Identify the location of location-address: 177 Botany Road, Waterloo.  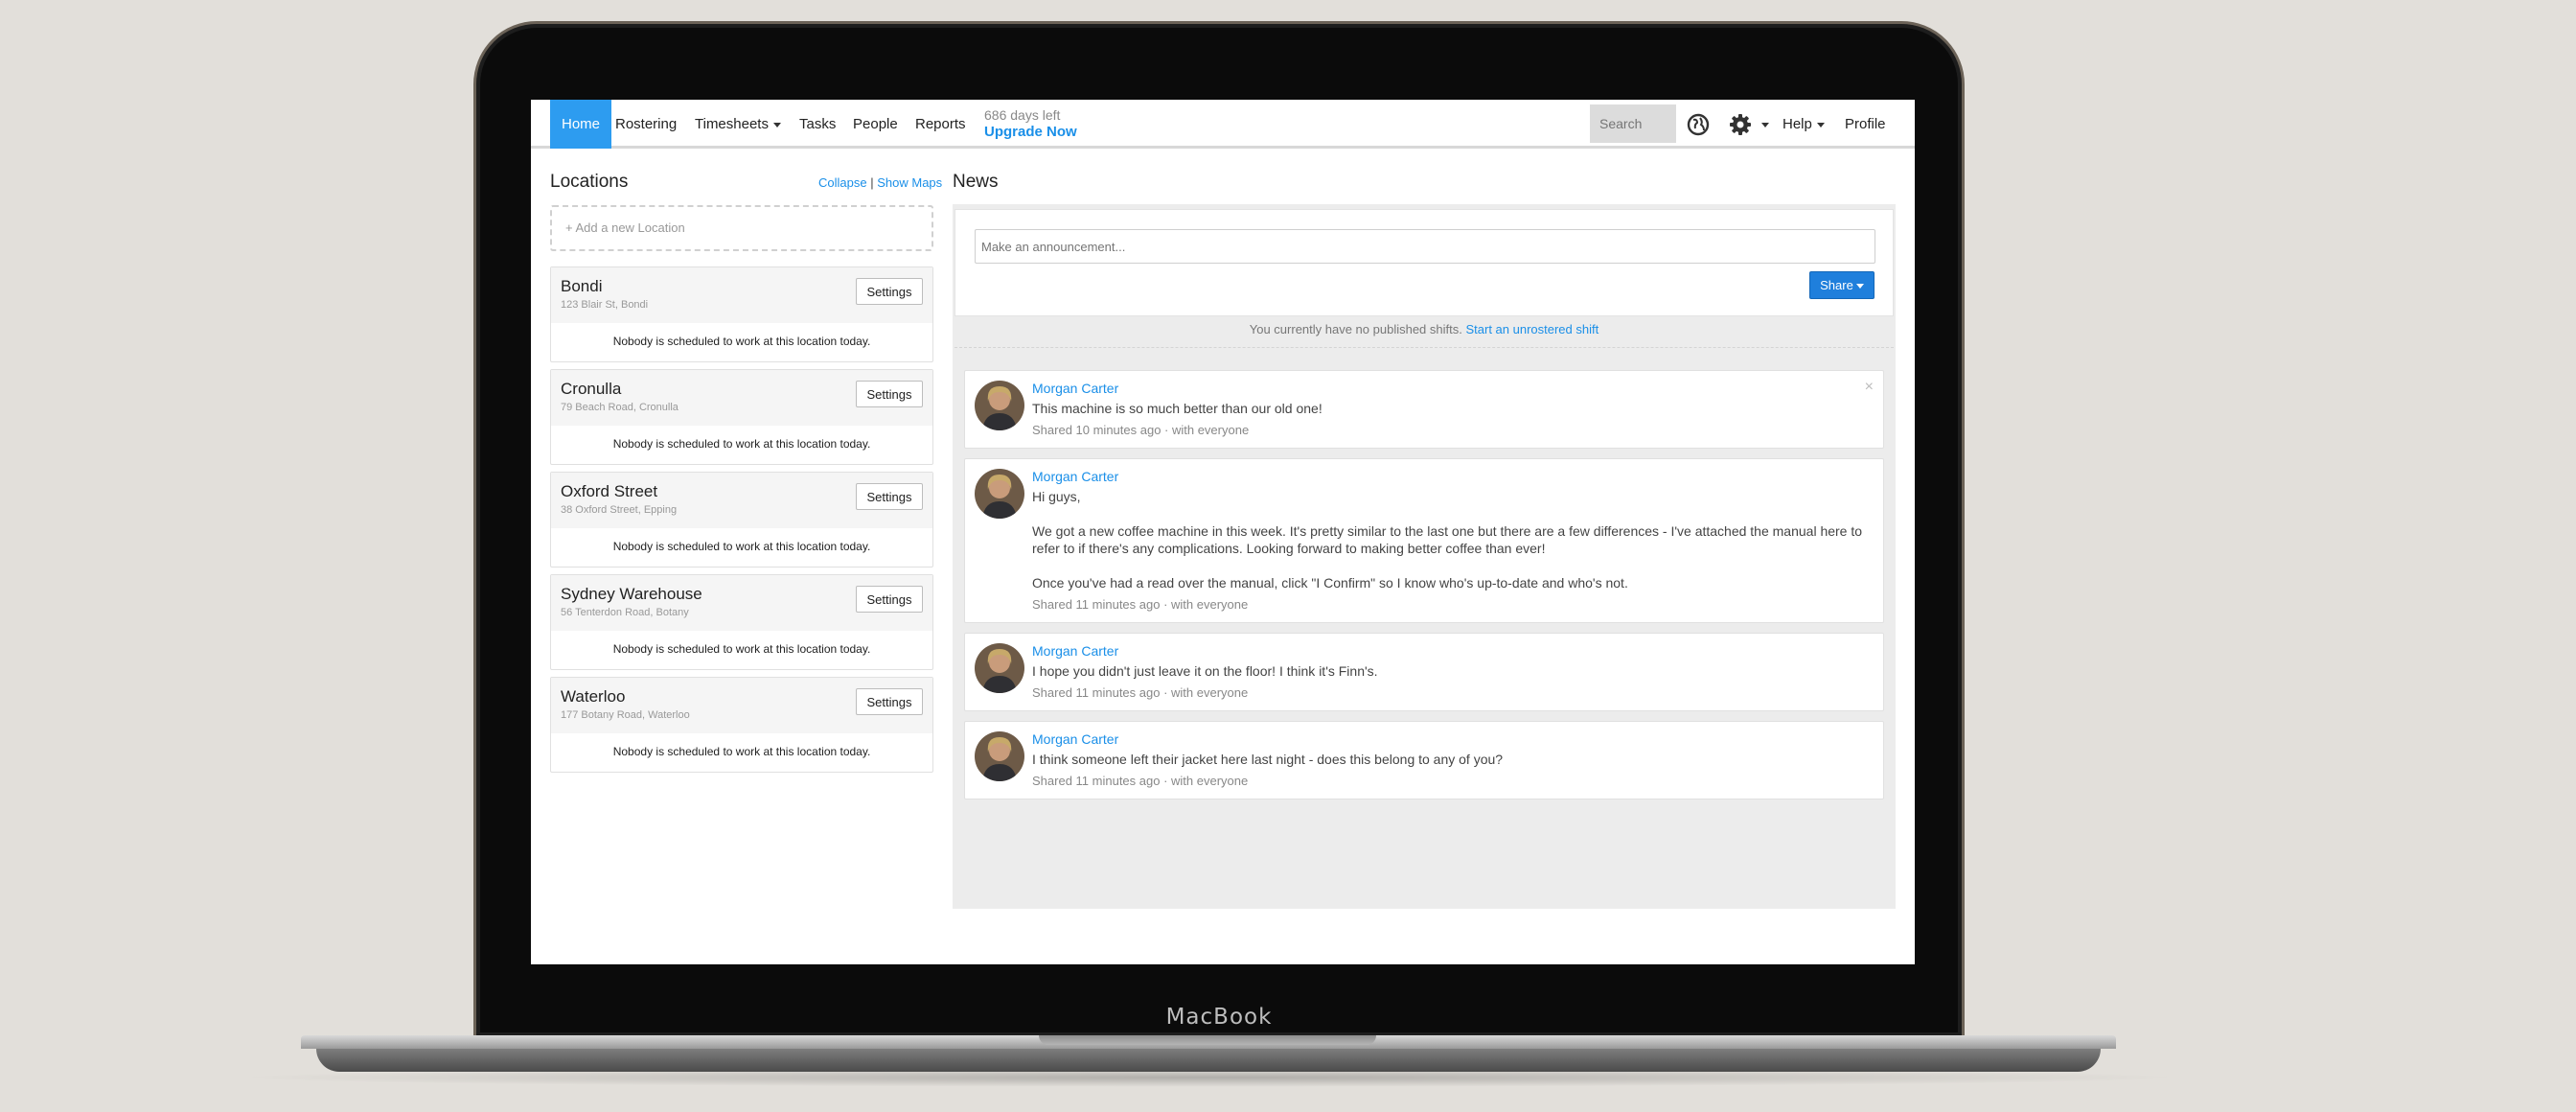
(625, 715).